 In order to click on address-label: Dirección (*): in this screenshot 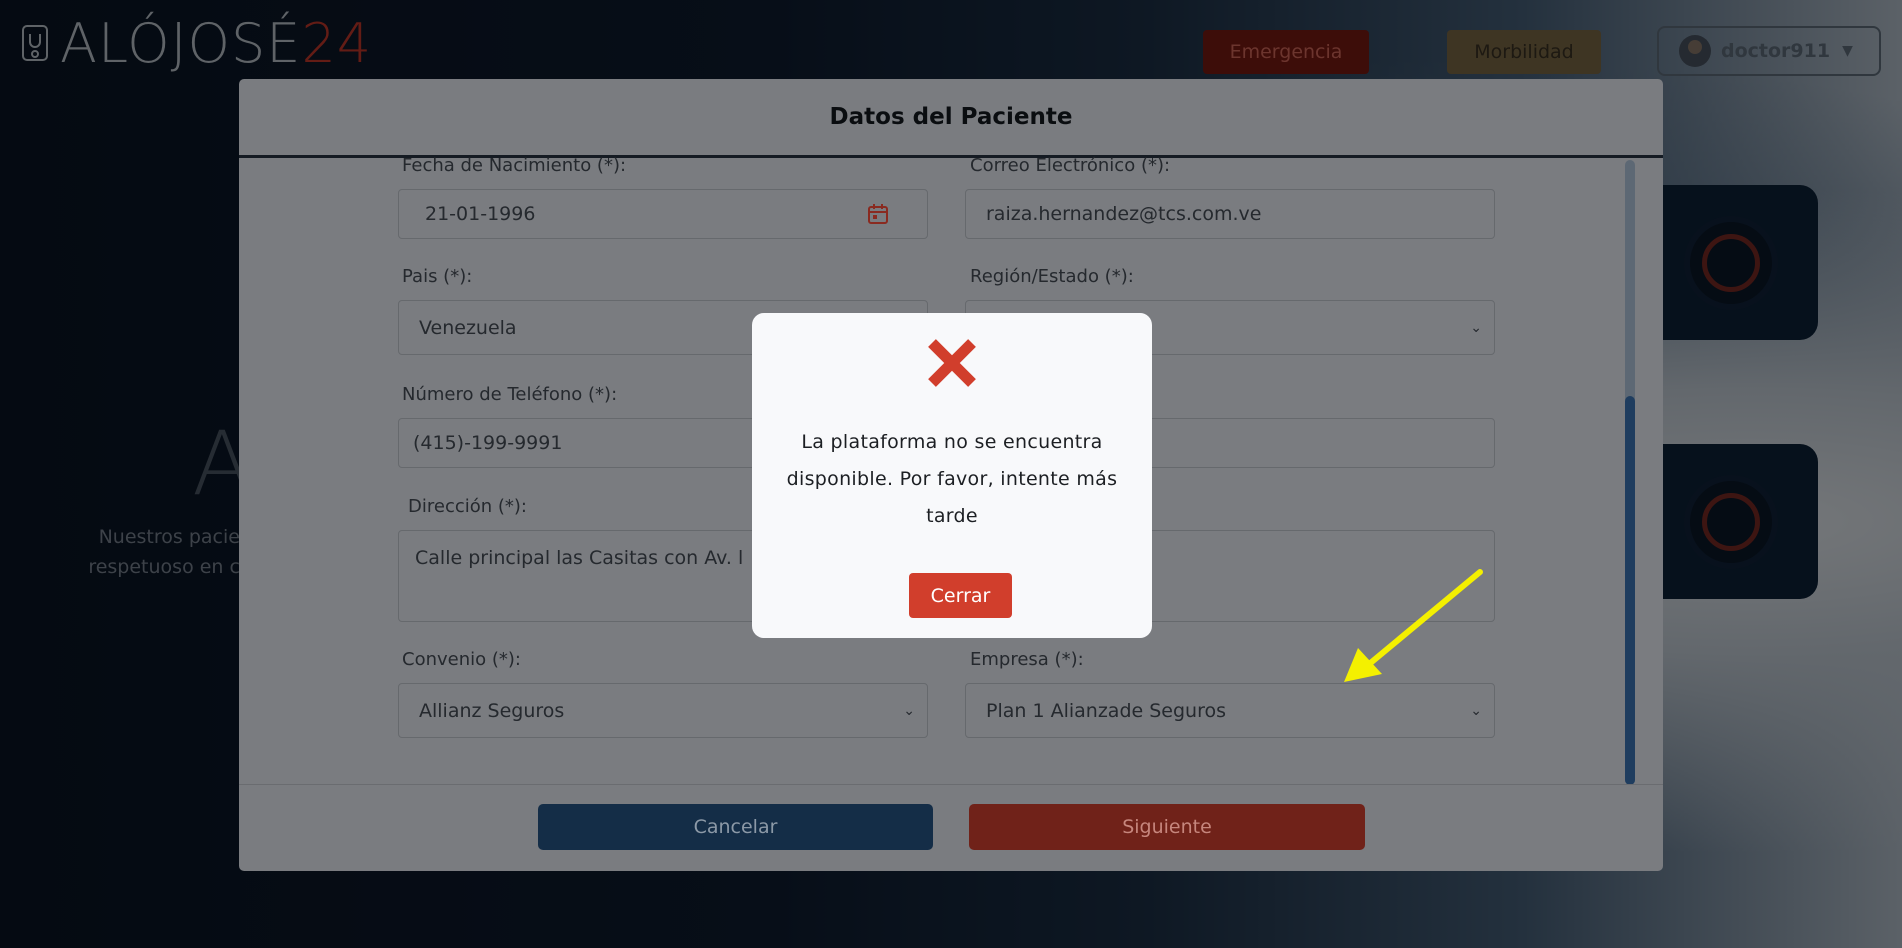, I will do `click(467, 506)`.